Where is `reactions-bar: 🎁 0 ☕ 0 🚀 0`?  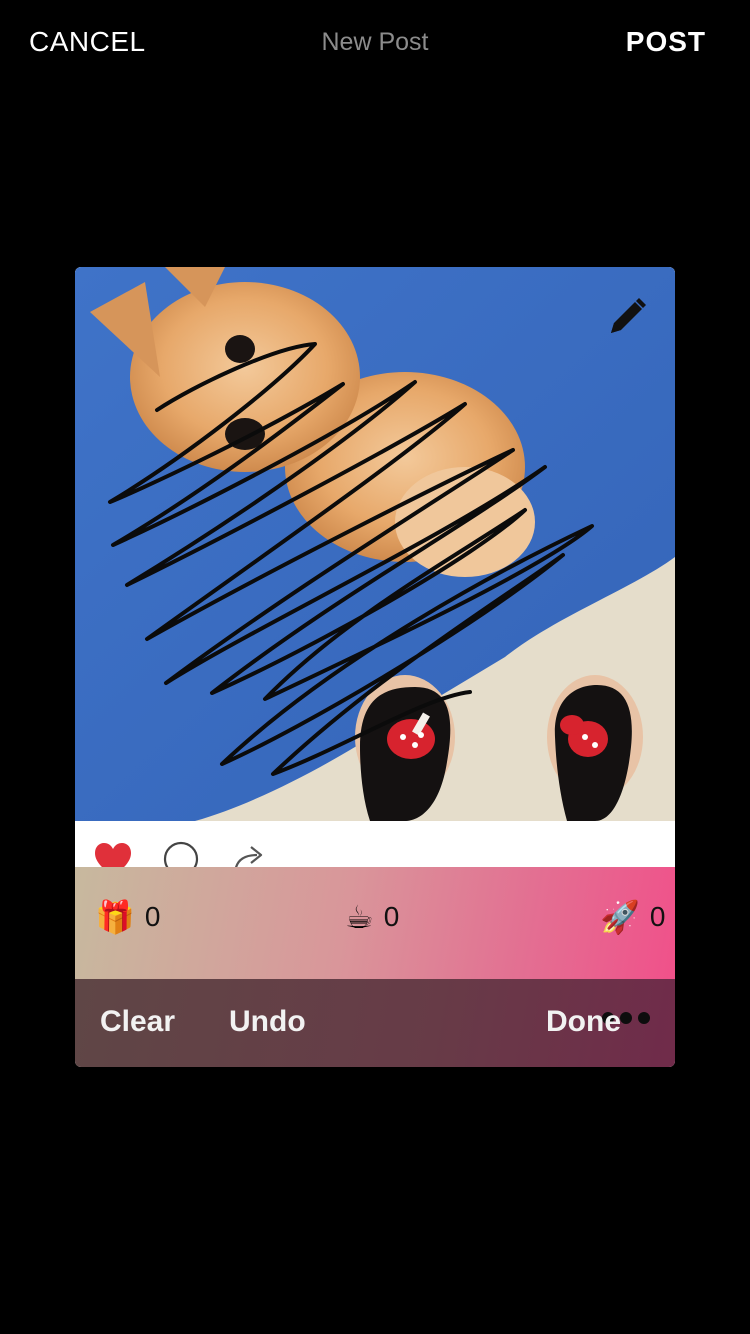
reactions-bar: 🎁 0 ☕ 0 🚀 0 is located at coordinates (375, 923).